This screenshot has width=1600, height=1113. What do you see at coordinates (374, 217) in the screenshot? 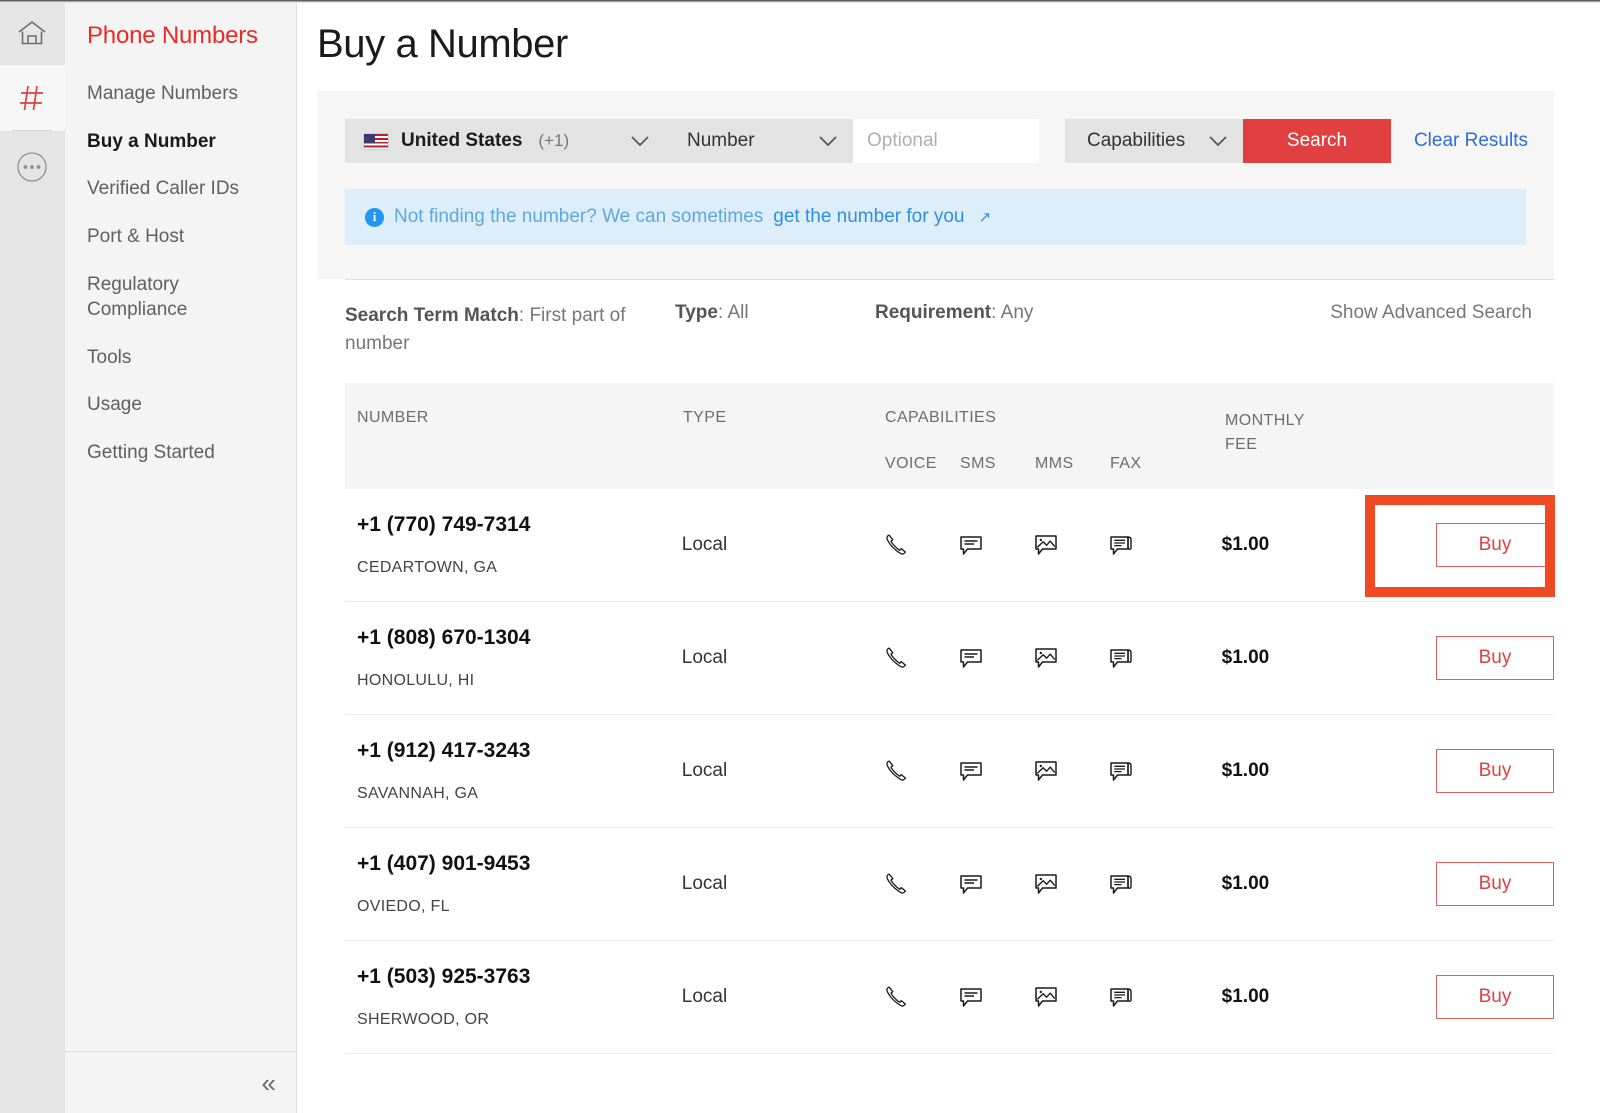
I see `info-icon: i` at bounding box center [374, 217].